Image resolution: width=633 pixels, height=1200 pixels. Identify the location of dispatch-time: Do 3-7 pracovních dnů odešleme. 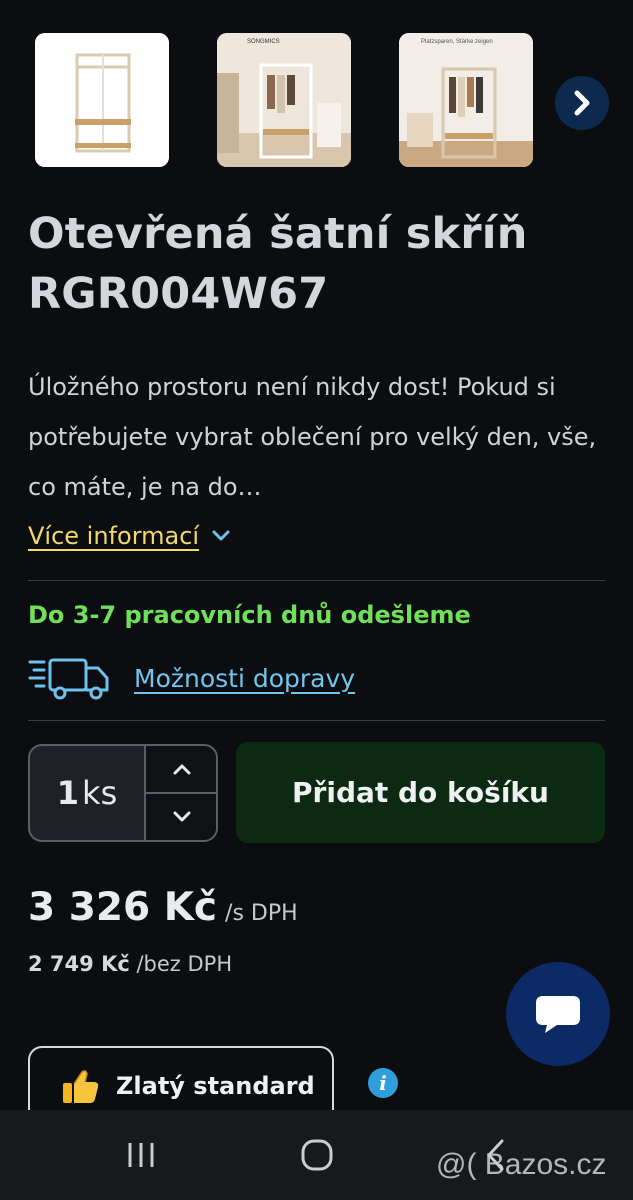
(249, 615).